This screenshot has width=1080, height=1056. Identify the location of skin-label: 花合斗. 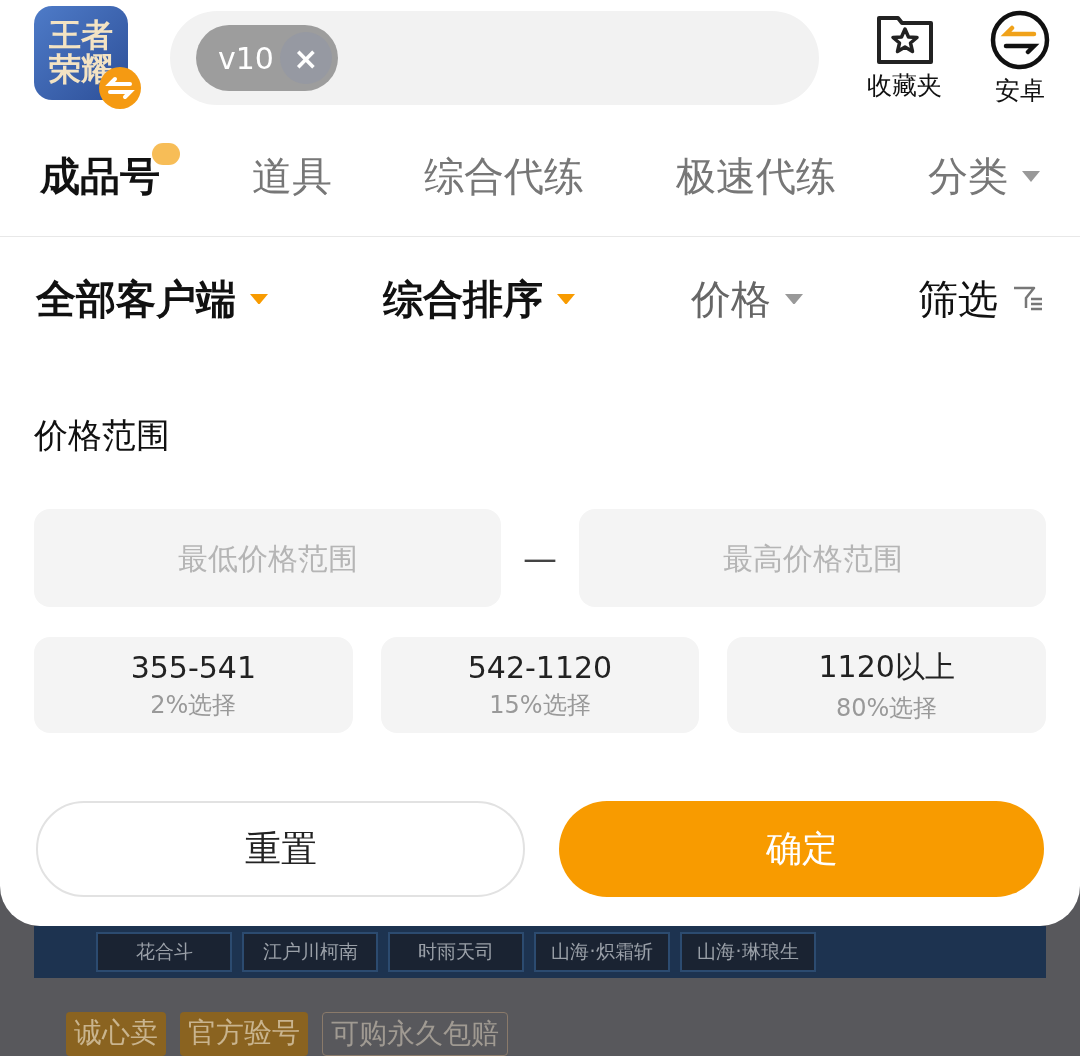
(164, 952).